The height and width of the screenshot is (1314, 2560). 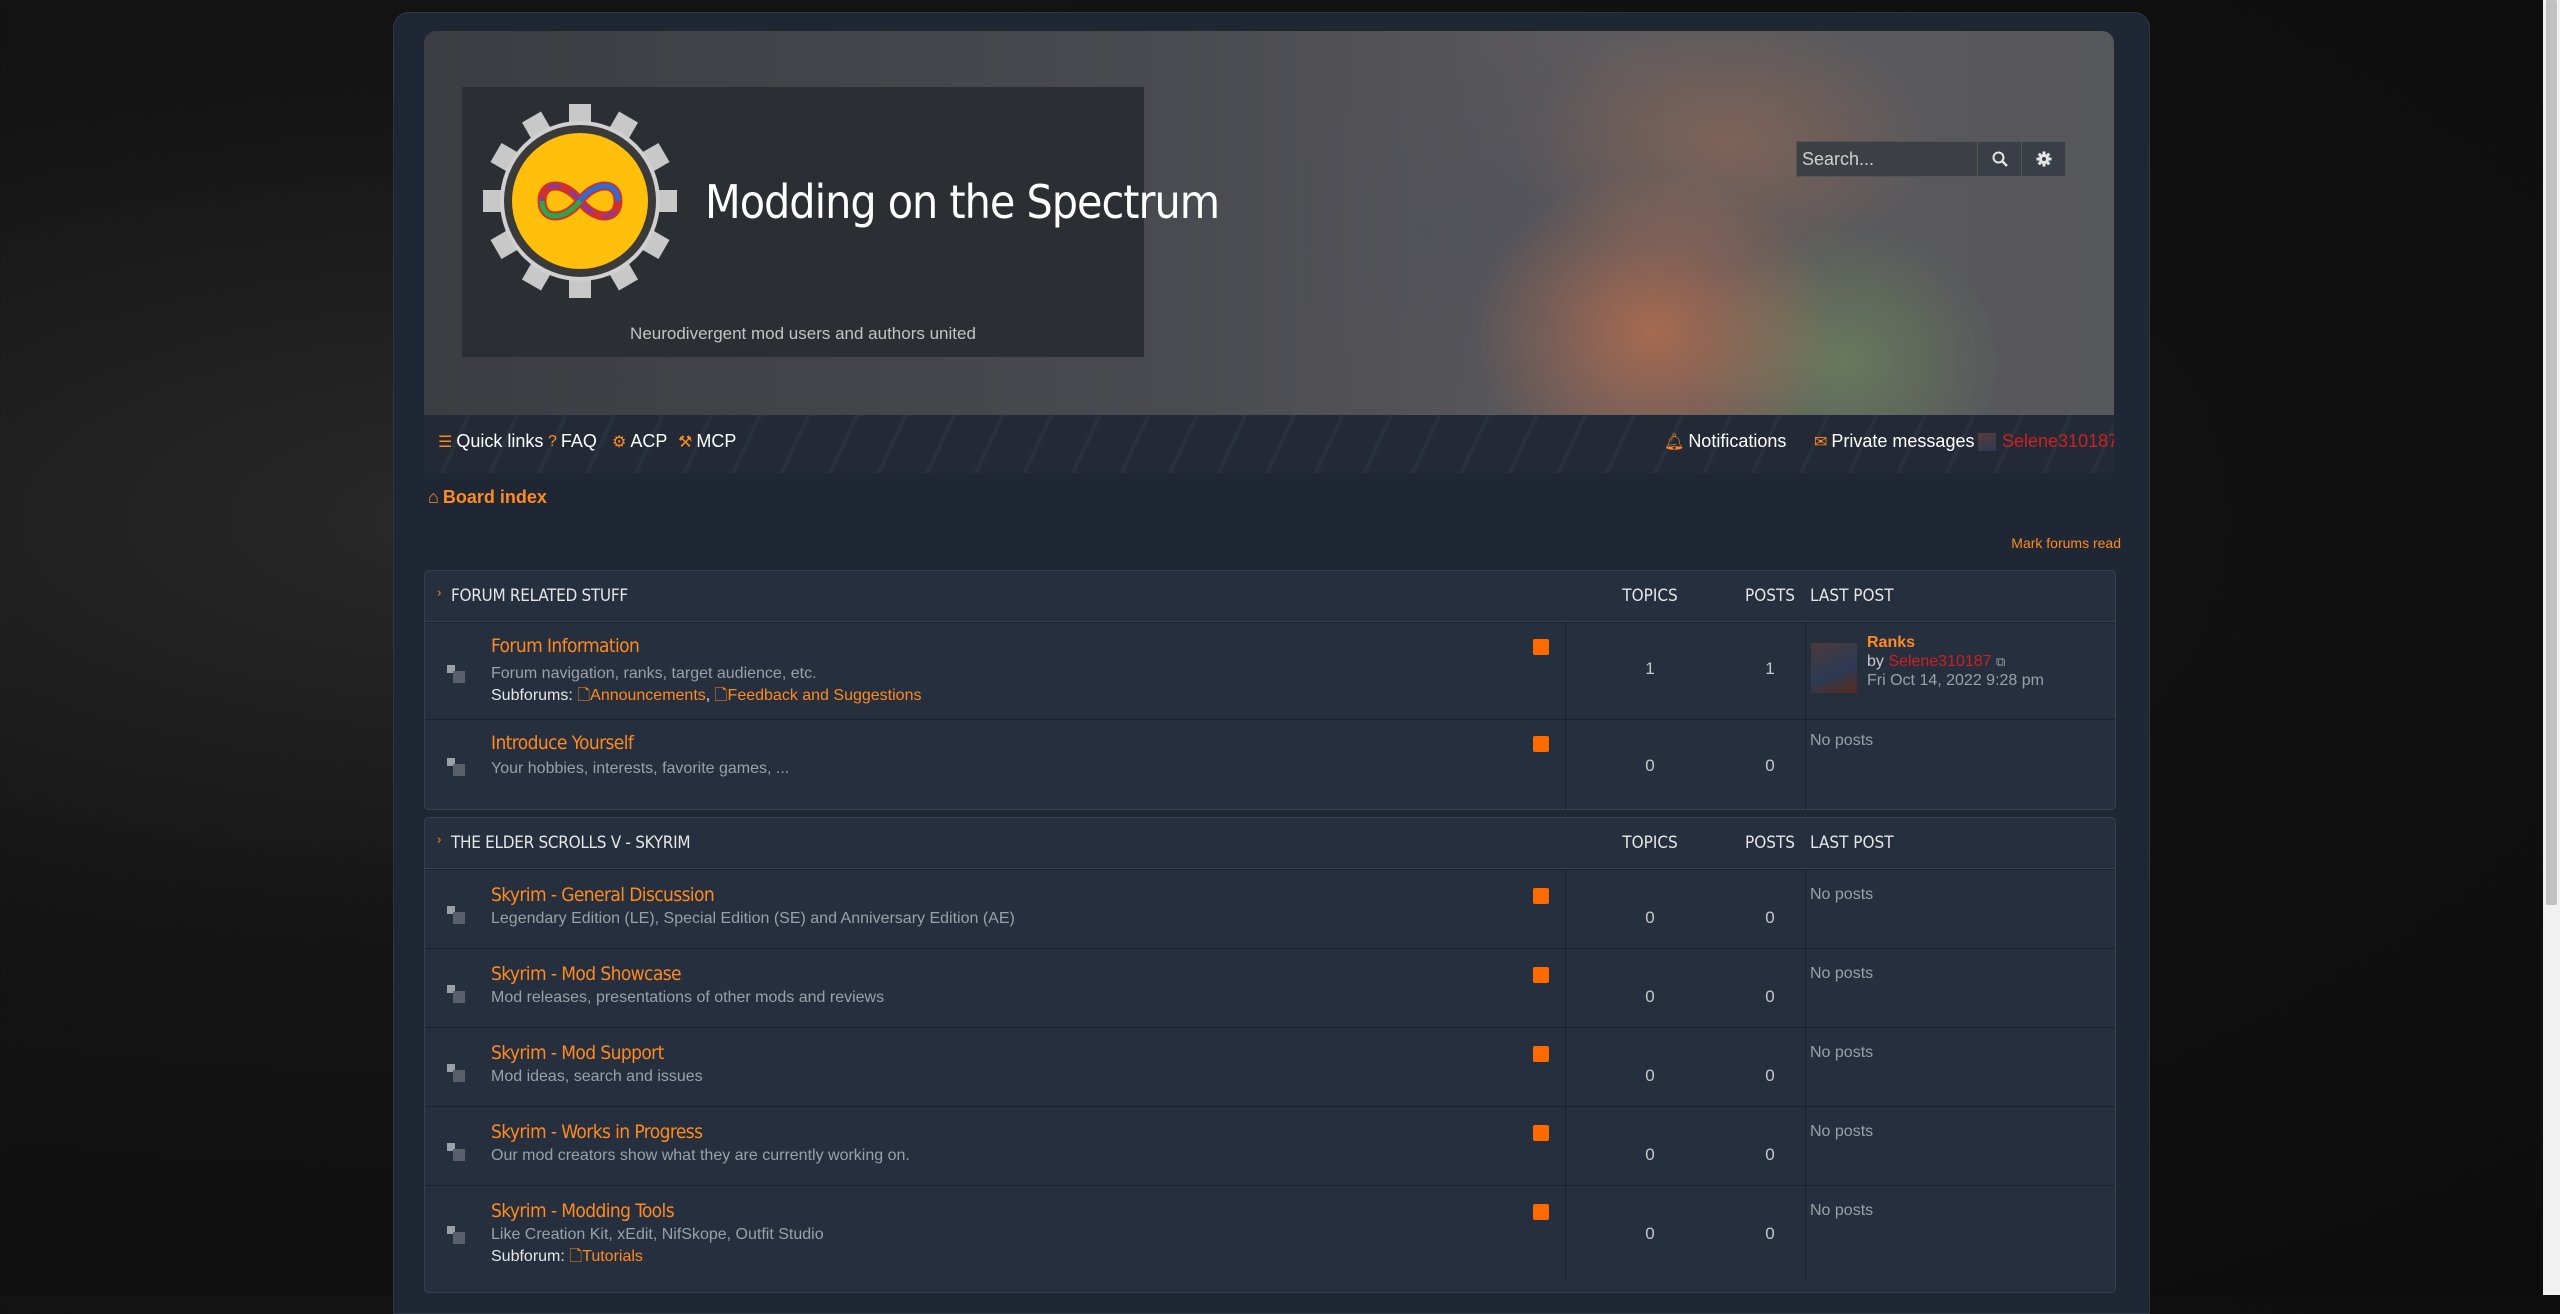 What do you see at coordinates (824, 695) in the screenshot?
I see `subforum-label: Feedback and Suggestions` at bounding box center [824, 695].